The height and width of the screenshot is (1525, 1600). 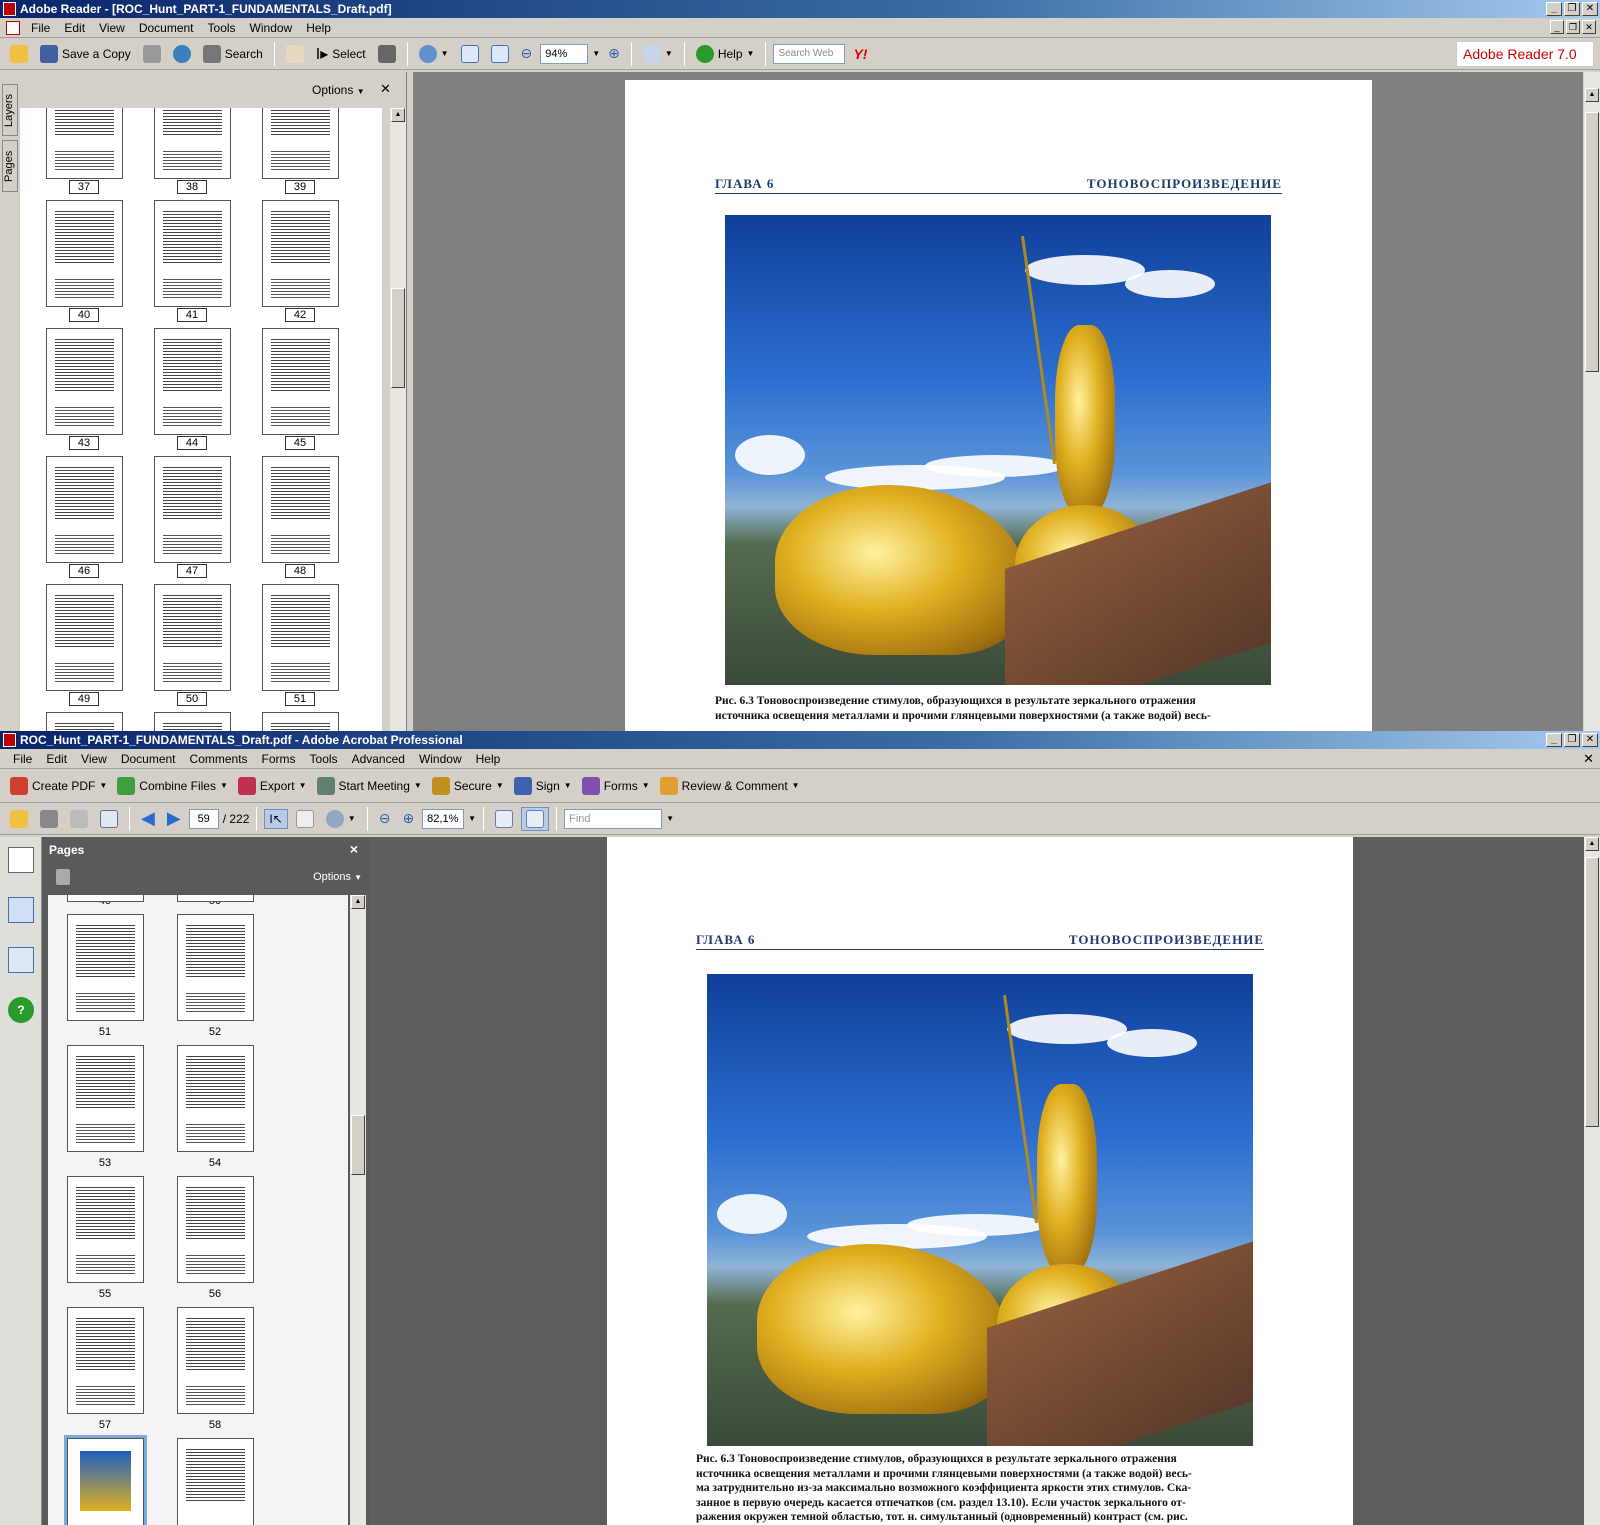 I want to click on help-nav-icon: ?, so click(x=21, y=1010).